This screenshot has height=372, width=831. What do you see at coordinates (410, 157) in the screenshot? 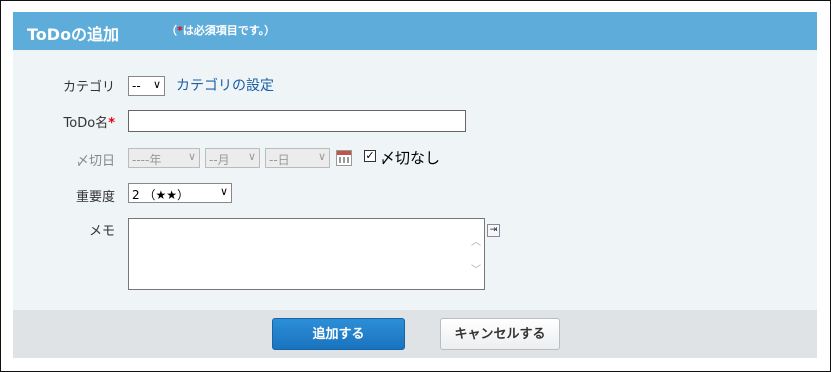
I see `no-deadline-label: 〆切なし` at bounding box center [410, 157].